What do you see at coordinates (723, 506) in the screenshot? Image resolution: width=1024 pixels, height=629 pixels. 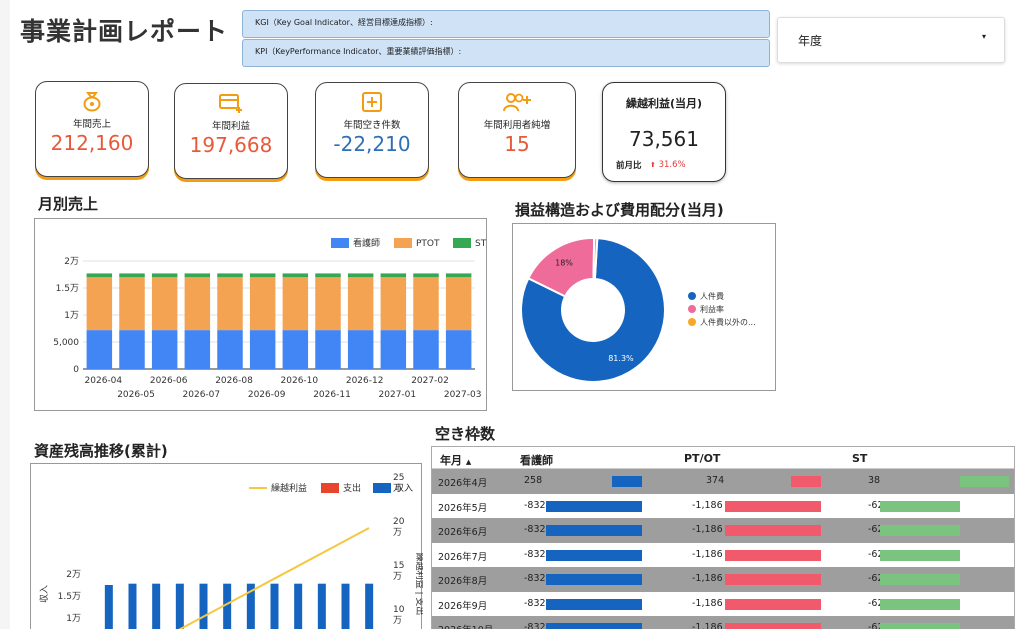 I see `table-row: 2026年5月 -832 -1,186 -62` at bounding box center [723, 506].